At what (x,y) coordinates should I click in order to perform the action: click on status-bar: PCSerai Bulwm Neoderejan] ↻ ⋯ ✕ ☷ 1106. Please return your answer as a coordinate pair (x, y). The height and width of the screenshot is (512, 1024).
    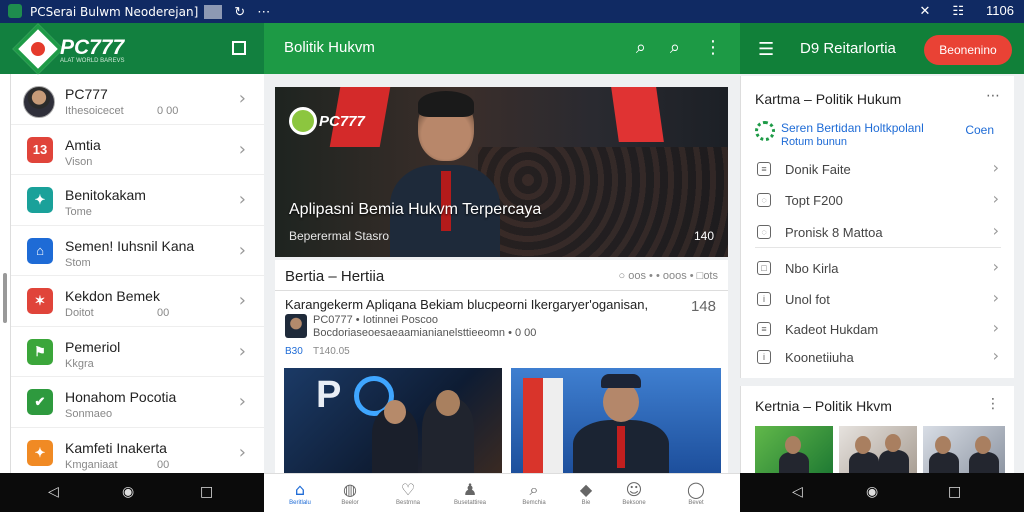
    Looking at the image, I should click on (512, 11).